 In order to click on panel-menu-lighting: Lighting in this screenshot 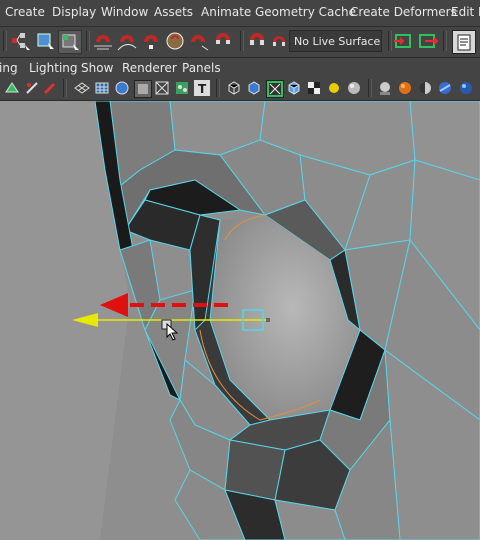, I will do `click(53, 68)`.